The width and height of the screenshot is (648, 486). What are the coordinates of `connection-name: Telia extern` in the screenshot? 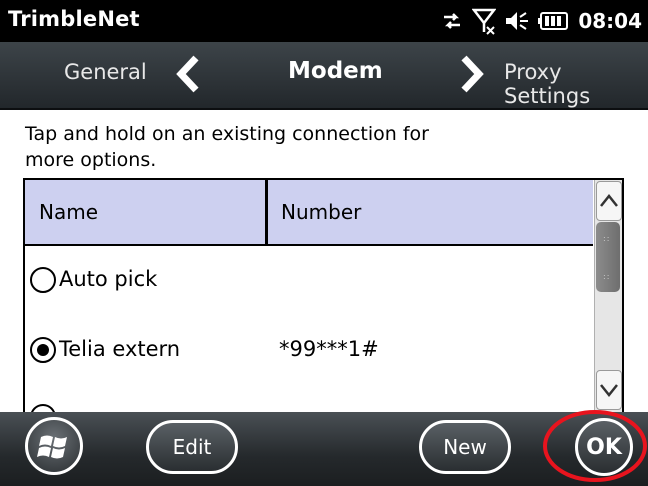 It's located at (120, 349).